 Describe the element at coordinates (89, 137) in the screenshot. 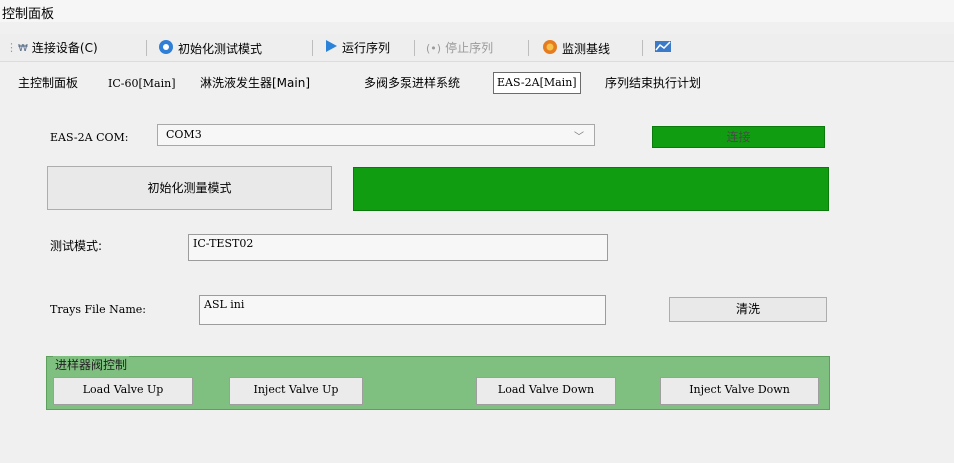

I see `com-port-label: EAS-2A COM:` at that location.